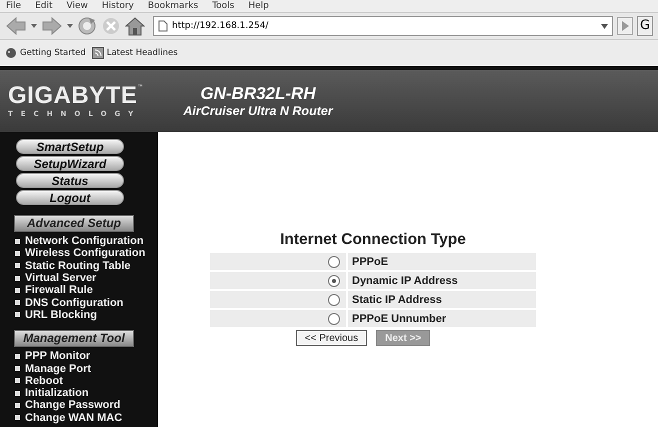  What do you see at coordinates (118, 6) in the screenshot?
I see `menu-item: History` at bounding box center [118, 6].